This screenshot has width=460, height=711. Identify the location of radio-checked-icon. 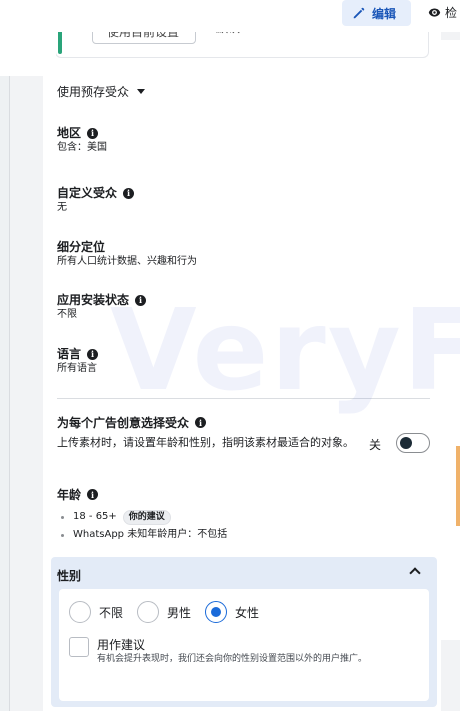
(216, 612).